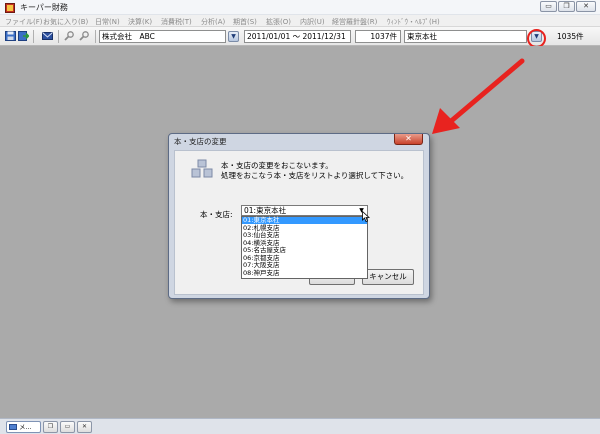 This screenshot has height=434, width=600. I want to click on menu-file: ファイル(F), so click(24, 22).